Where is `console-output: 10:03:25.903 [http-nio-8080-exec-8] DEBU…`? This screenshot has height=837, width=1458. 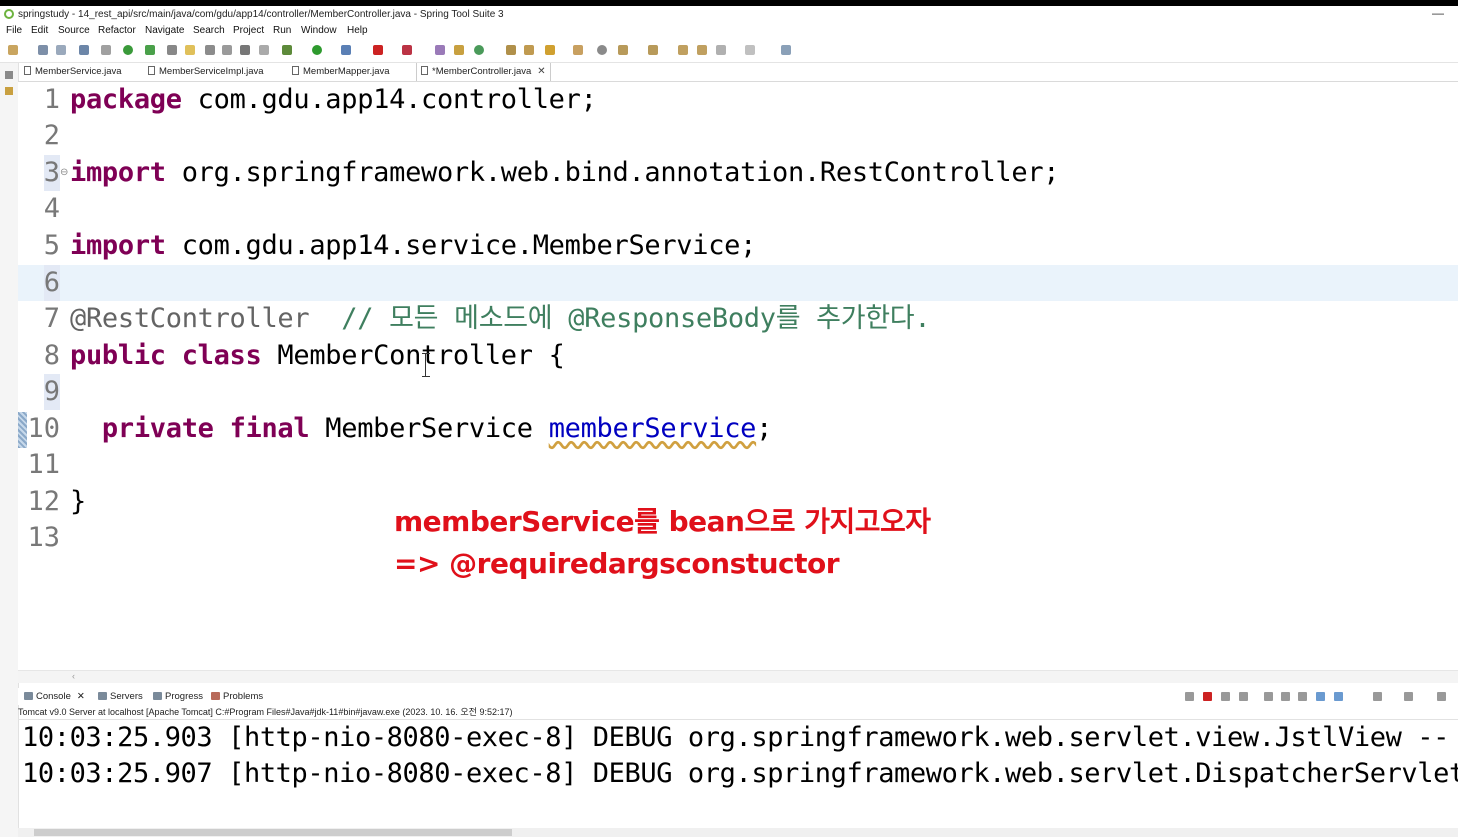
console-output: 10:03:25.903 [http-nio-8080-exec-8] DEBU… is located at coordinates (738, 775).